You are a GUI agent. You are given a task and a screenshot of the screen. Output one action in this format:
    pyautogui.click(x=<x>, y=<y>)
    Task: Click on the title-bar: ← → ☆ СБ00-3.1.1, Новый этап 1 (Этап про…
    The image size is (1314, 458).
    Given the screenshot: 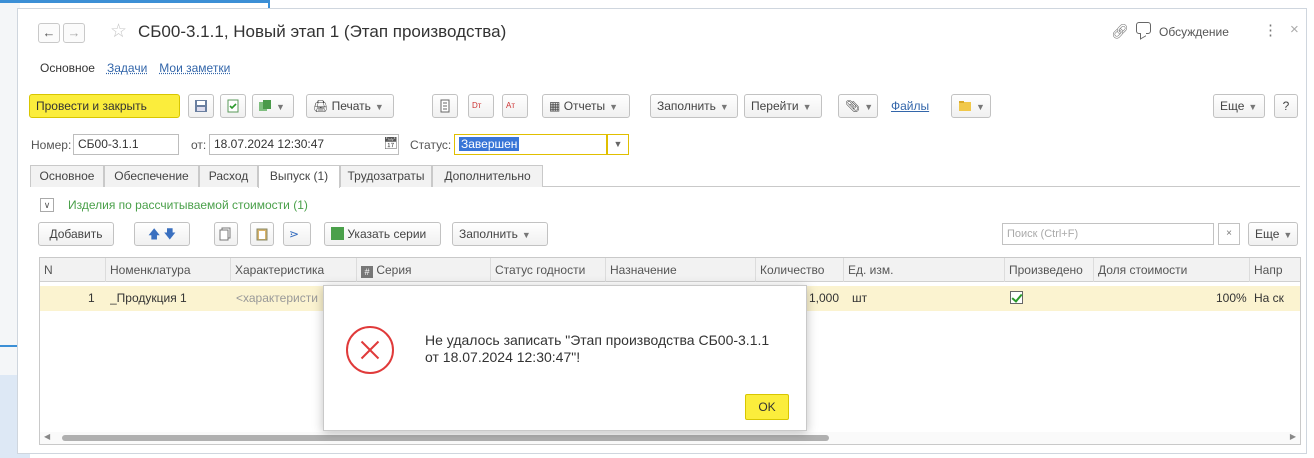 What is the action you would take?
    pyautogui.click(x=662, y=30)
    